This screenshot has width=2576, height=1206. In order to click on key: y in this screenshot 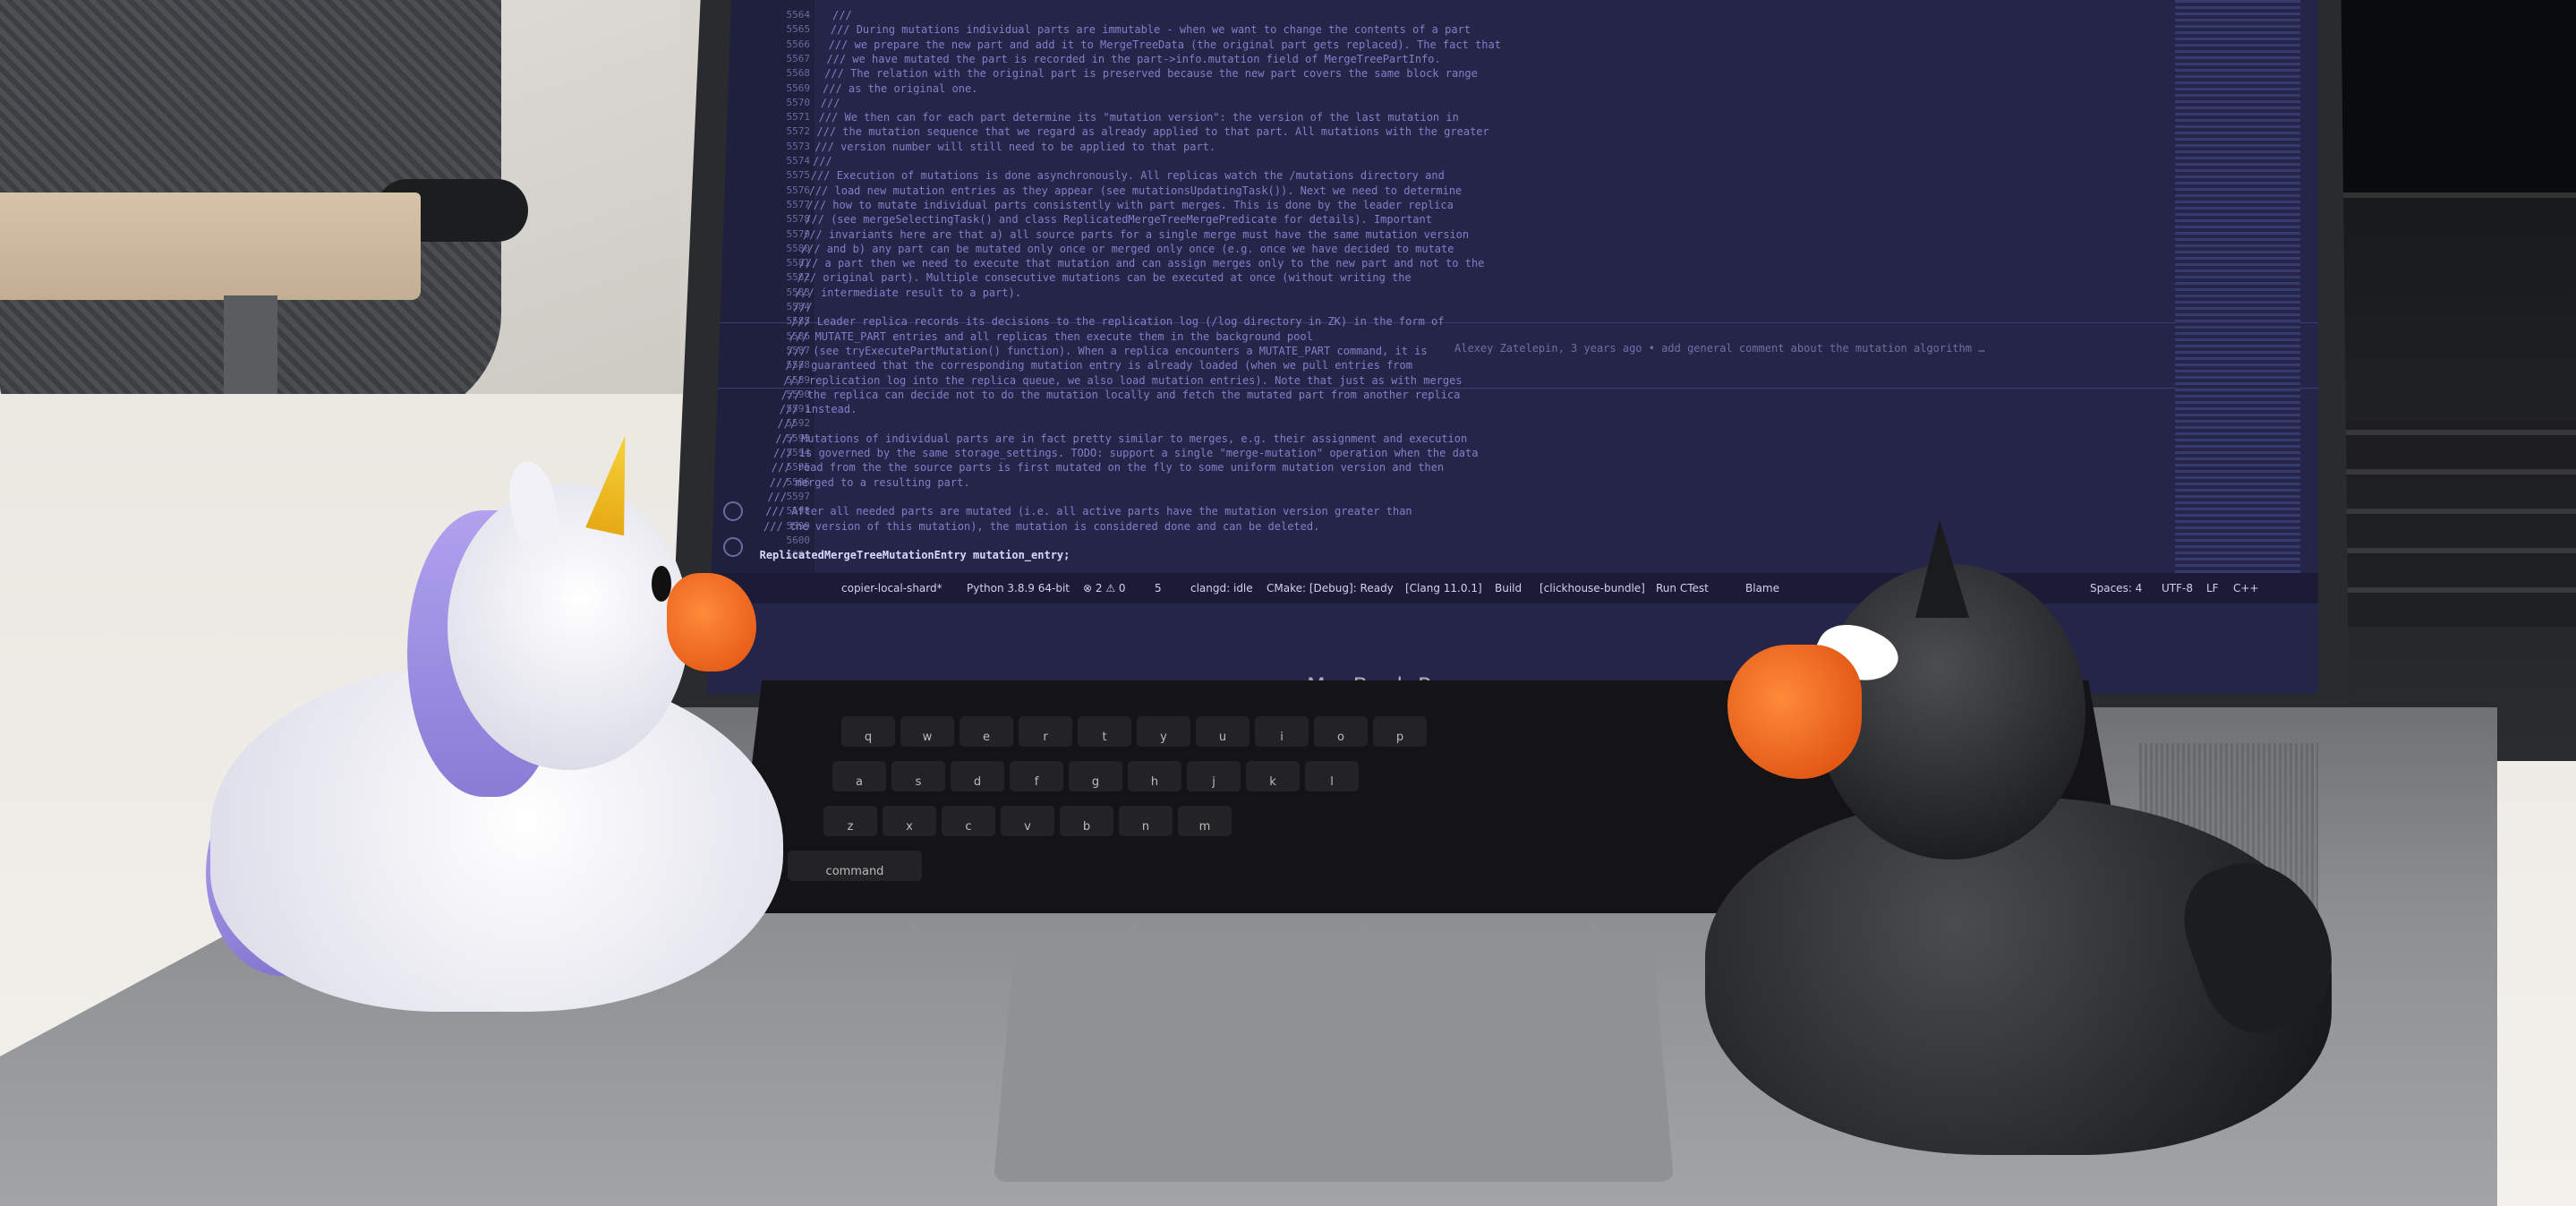, I will do `click(1163, 731)`.